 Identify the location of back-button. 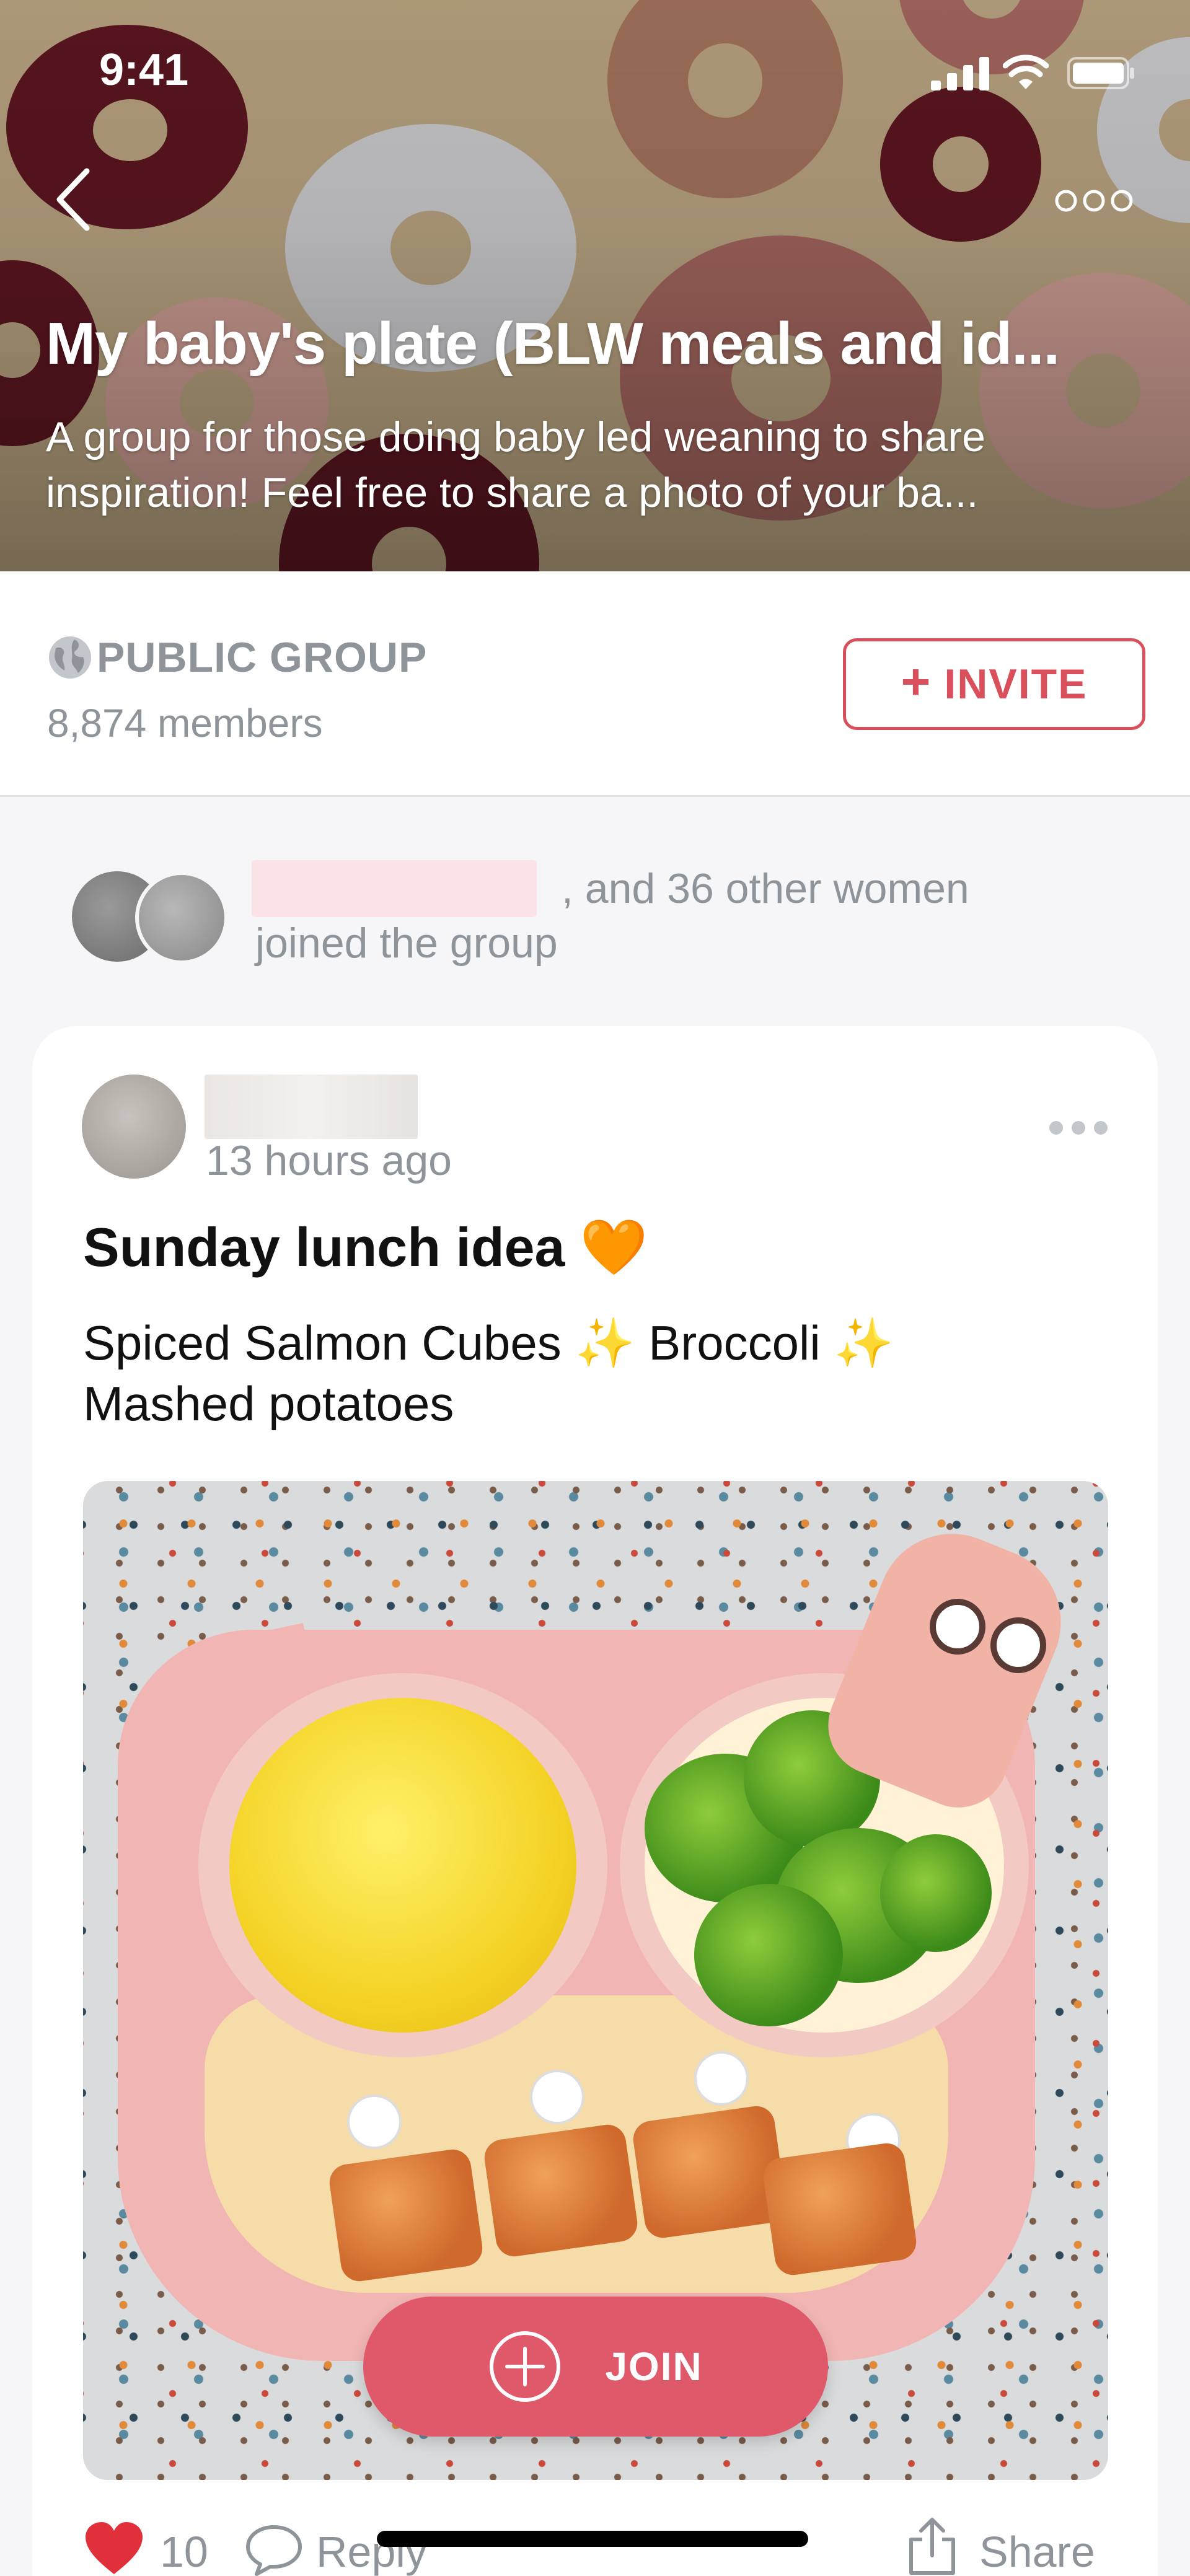
(73, 200).